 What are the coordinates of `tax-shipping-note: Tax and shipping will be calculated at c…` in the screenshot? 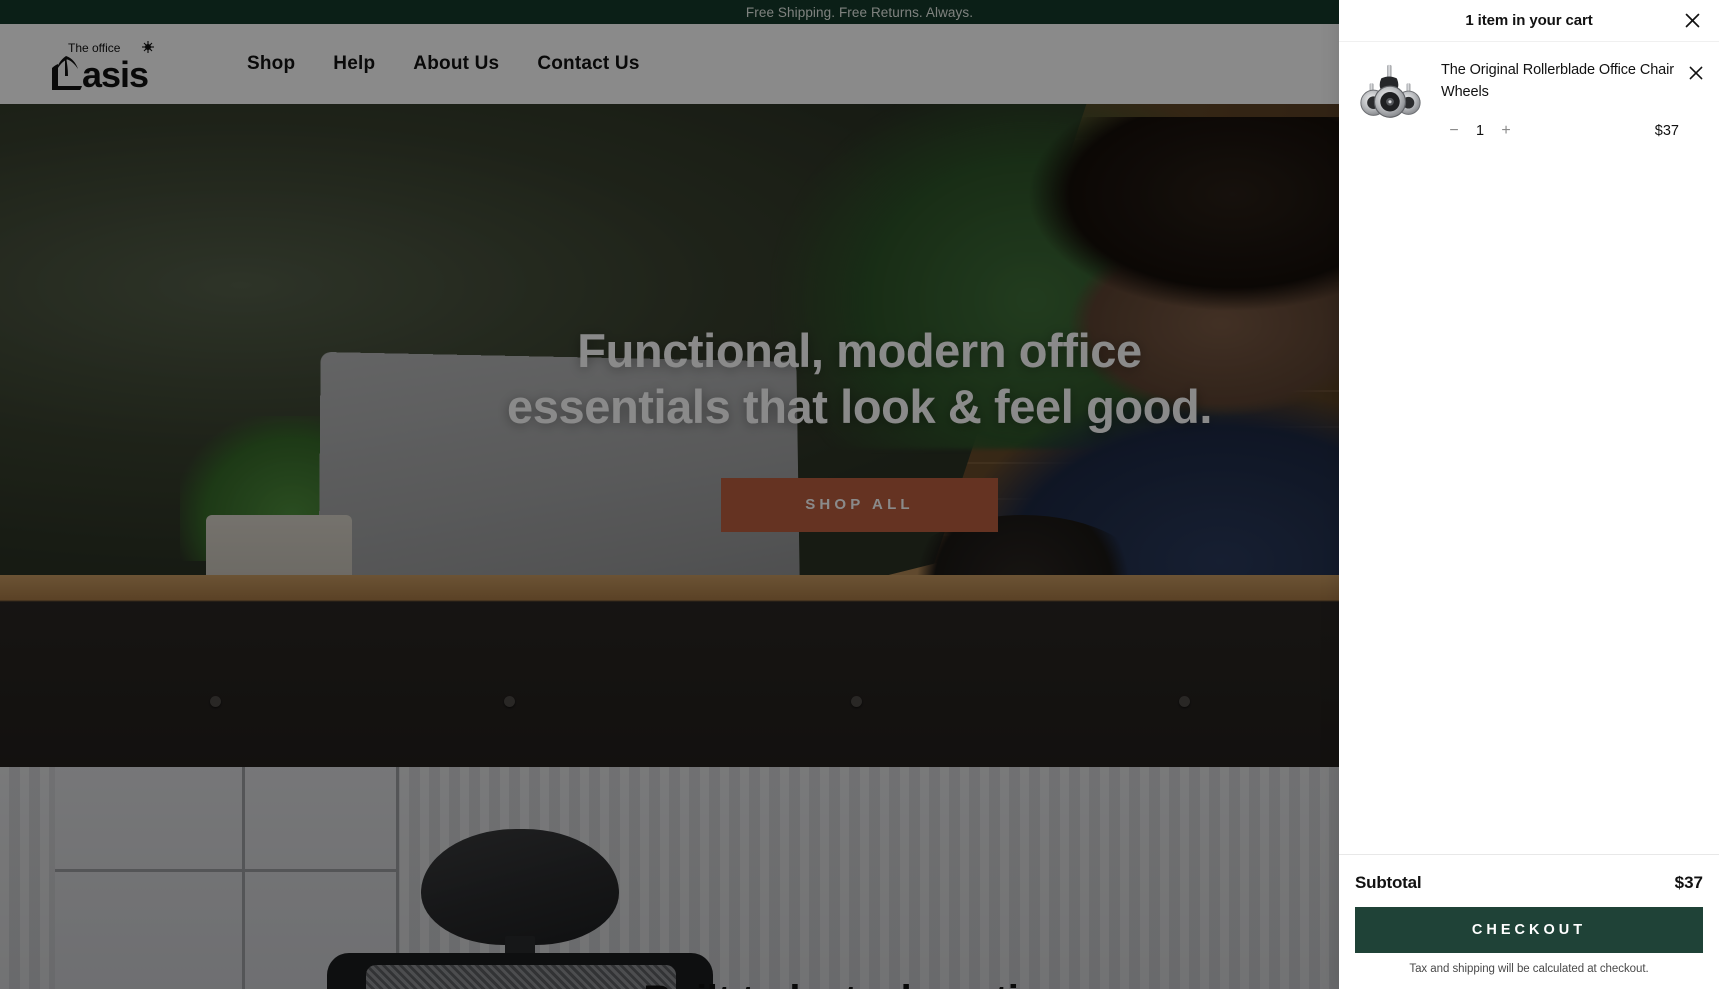 It's located at (1529, 969).